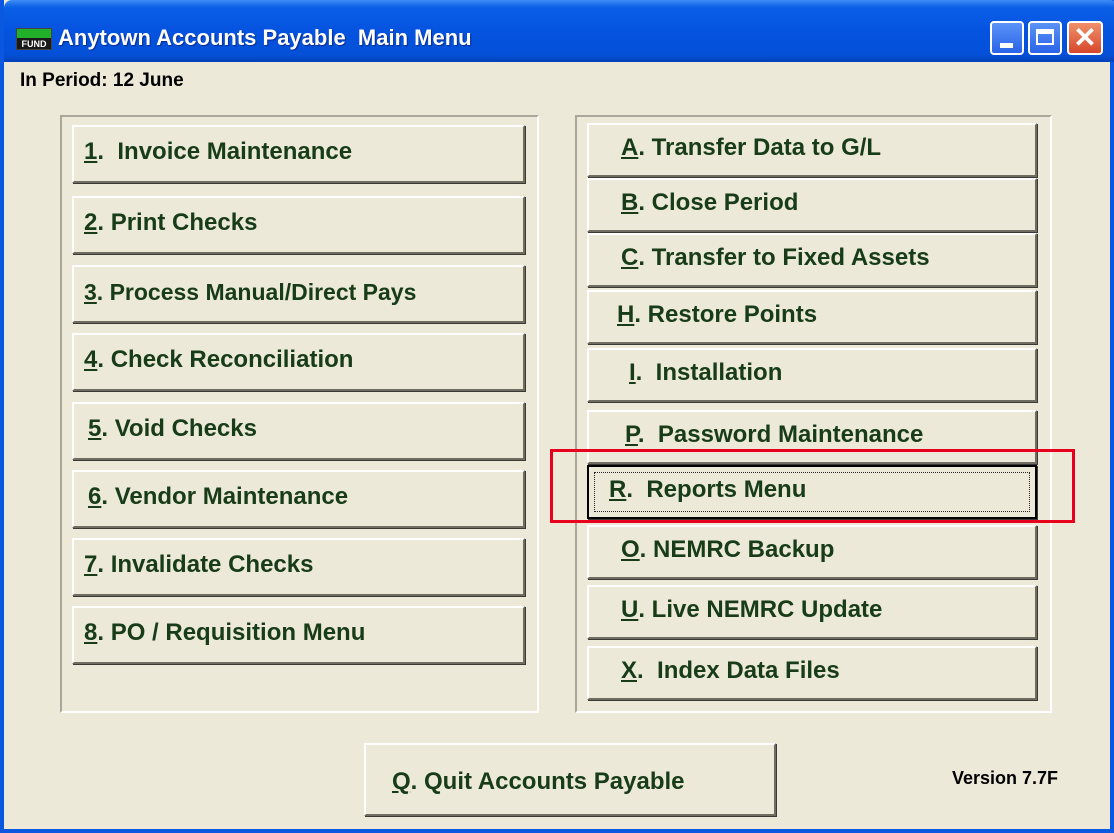  What do you see at coordinates (177, 222) in the screenshot?
I see `button-label: . Print Checks` at bounding box center [177, 222].